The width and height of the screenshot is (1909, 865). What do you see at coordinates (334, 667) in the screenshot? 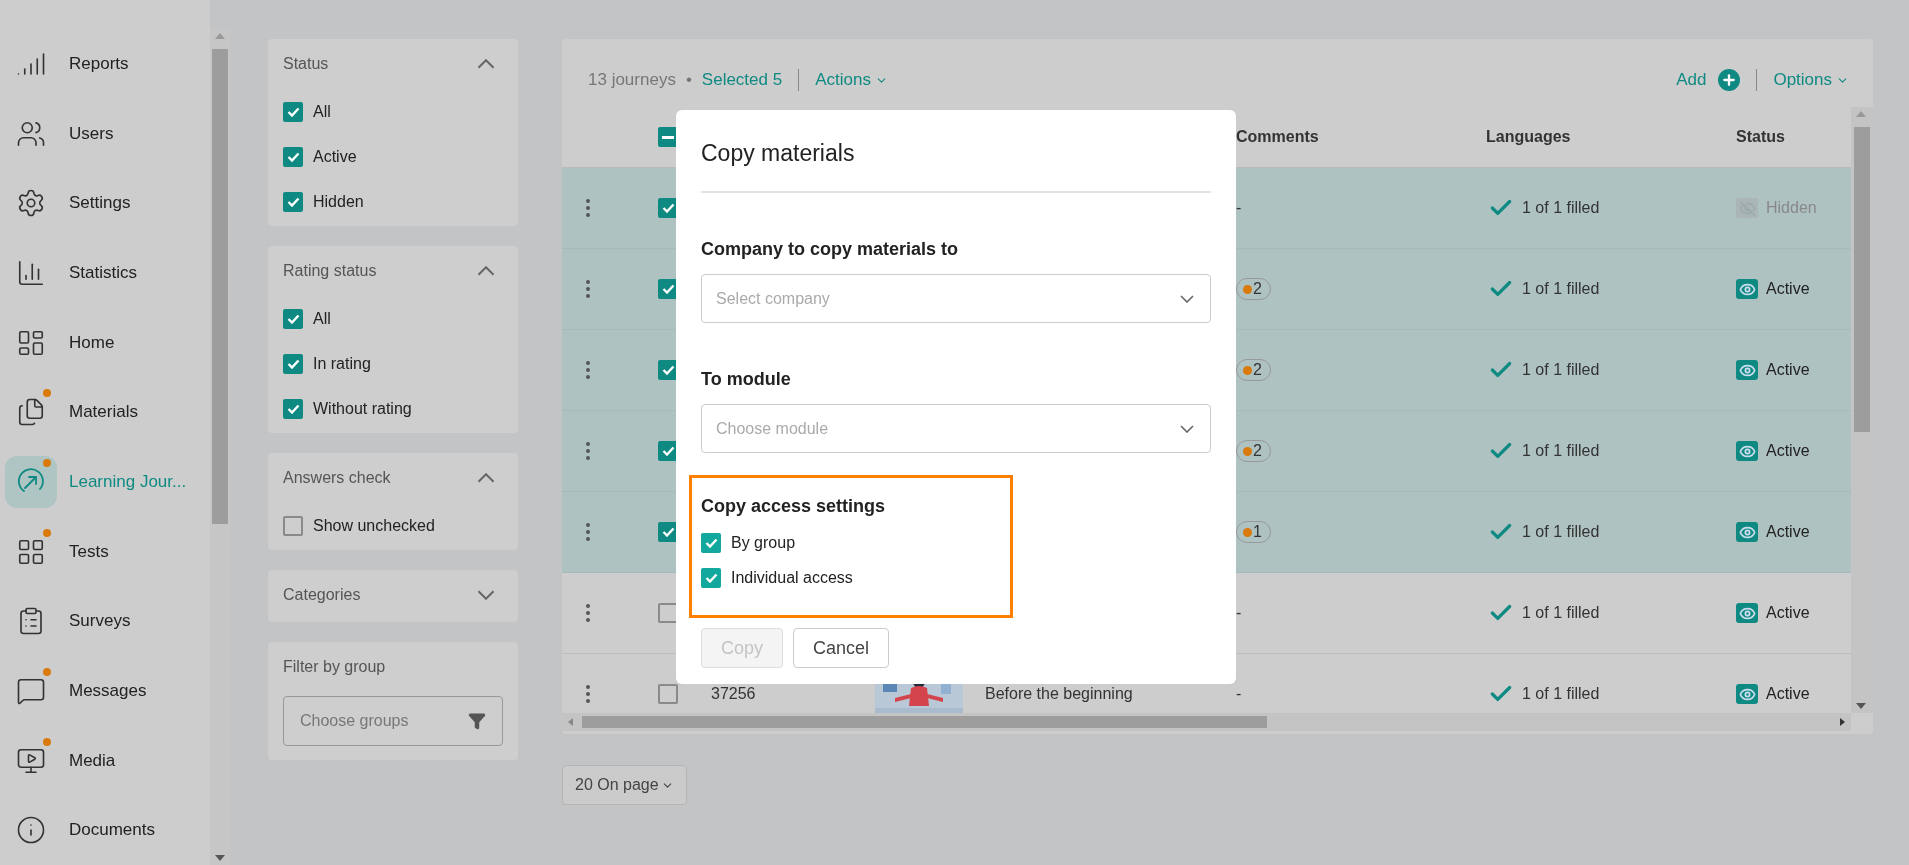
I see `filter-title: Filter by group` at bounding box center [334, 667].